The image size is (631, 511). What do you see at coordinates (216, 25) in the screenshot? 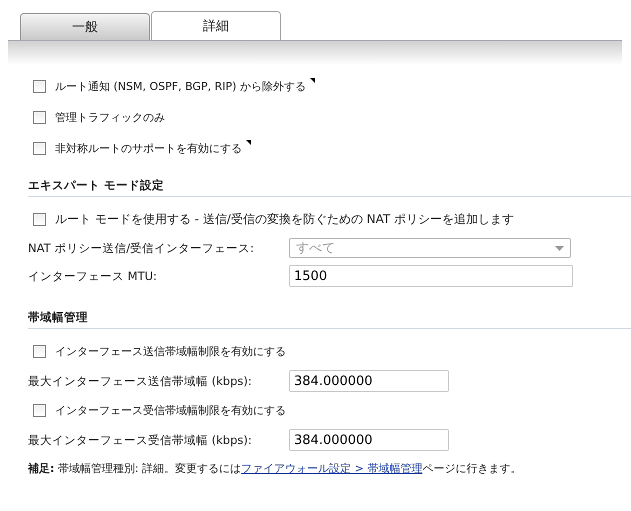
I see `tab: 詳細` at bounding box center [216, 25].